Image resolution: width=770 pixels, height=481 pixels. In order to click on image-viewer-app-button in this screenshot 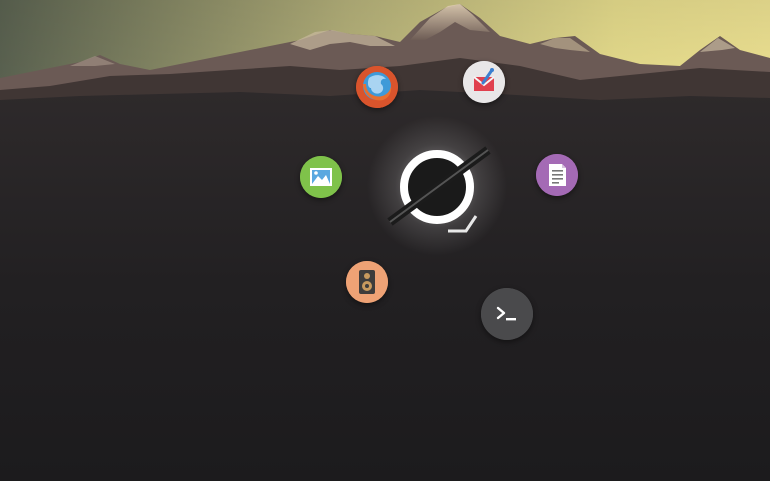, I will do `click(321, 177)`.